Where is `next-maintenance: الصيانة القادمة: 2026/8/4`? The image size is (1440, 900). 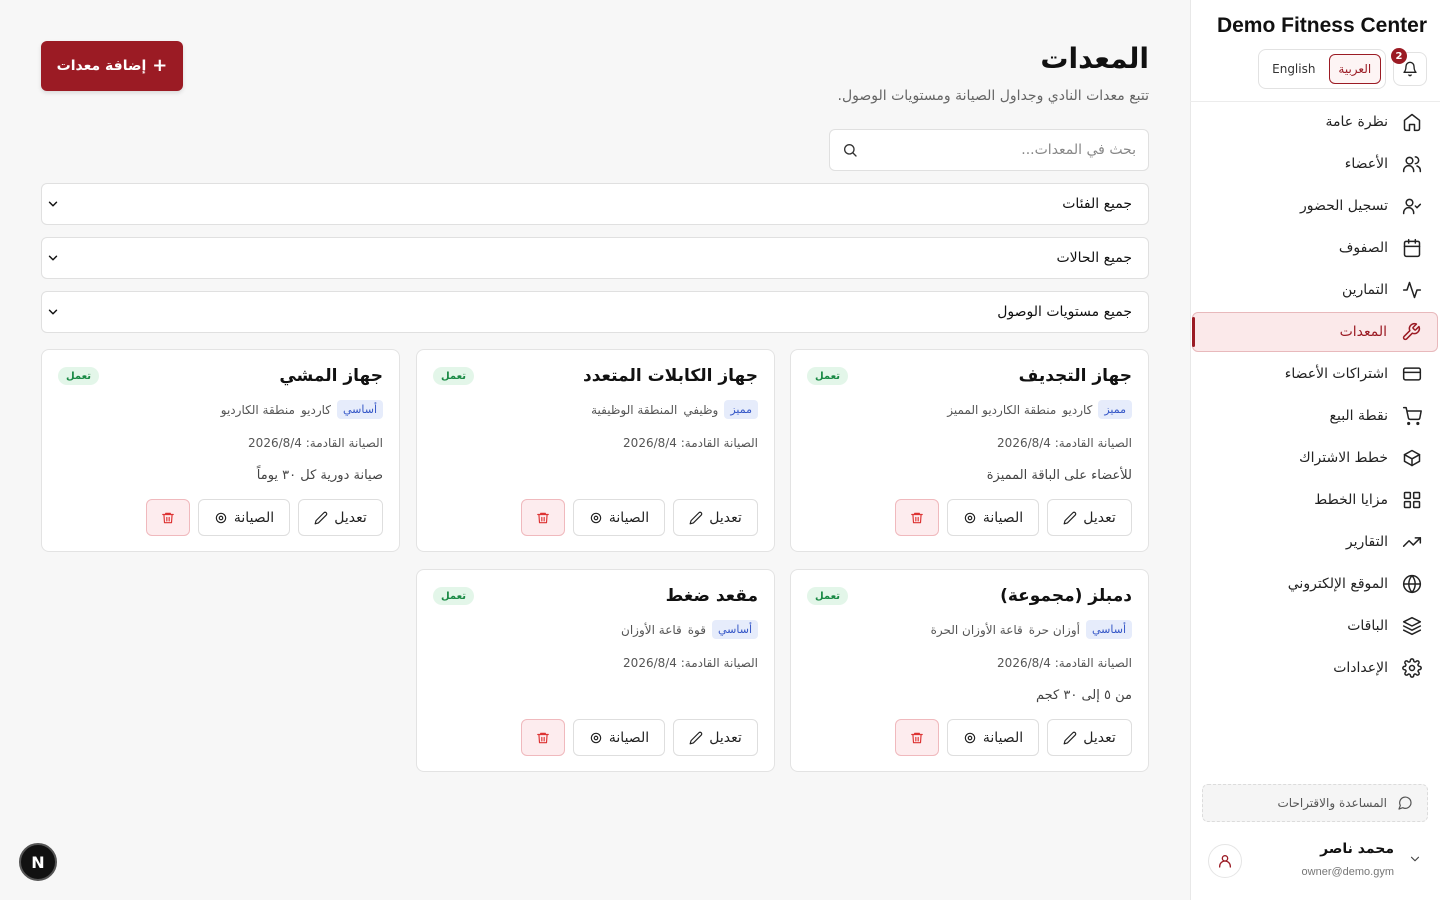
next-maintenance: الصيانة القادمة: 2026/8/4 is located at coordinates (1064, 443).